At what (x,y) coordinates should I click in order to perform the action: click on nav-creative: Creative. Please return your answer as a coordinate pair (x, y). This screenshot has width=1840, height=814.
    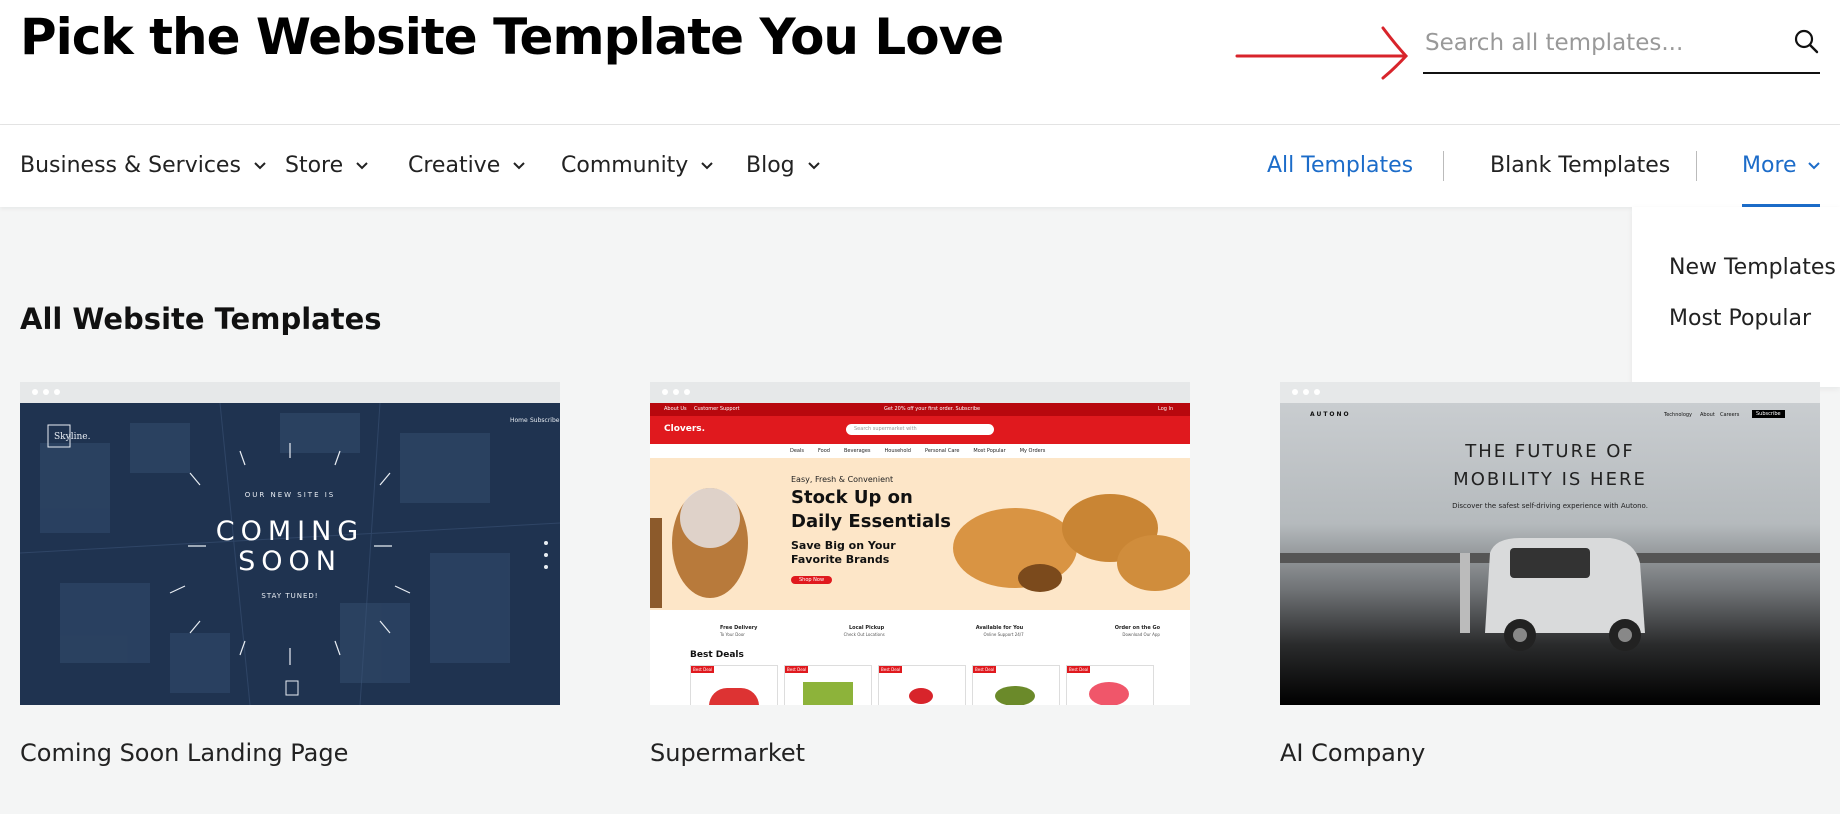
    Looking at the image, I should click on (467, 165).